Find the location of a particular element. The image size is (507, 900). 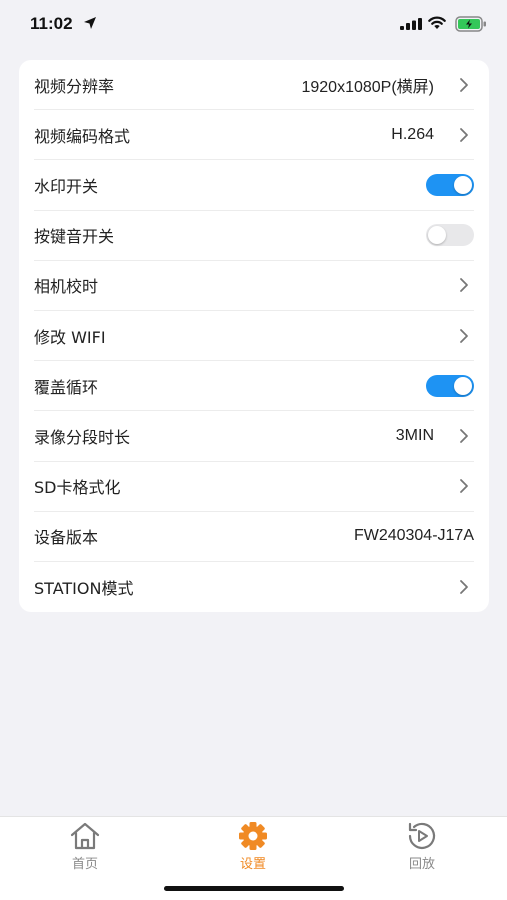

settings-row-label: 按键音开关 is located at coordinates (74, 237).